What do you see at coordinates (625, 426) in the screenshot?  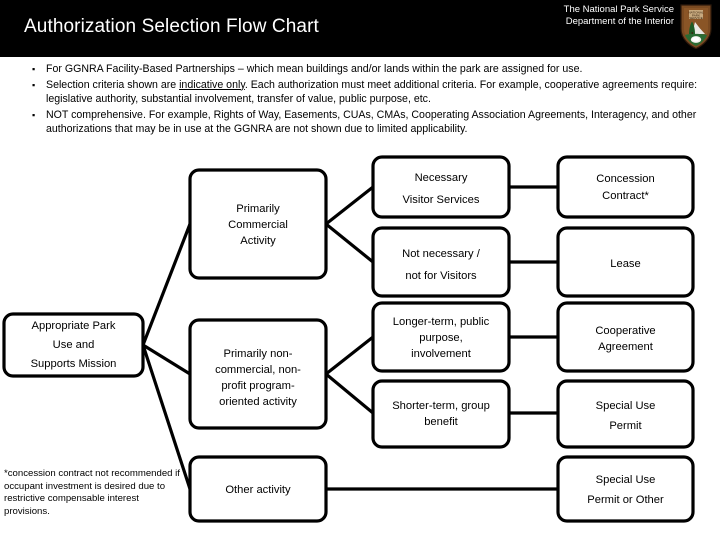 I see `node-label-line: Permit` at bounding box center [625, 426].